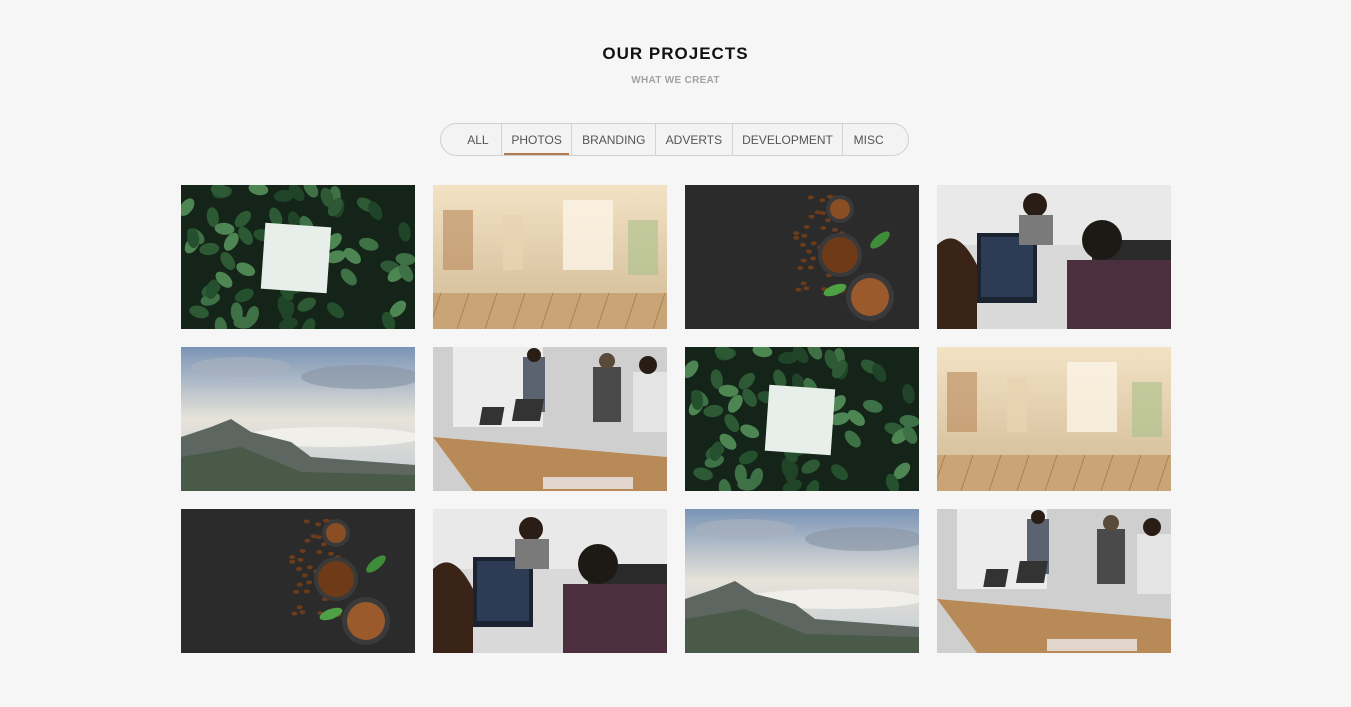 This screenshot has height=707, width=1351. I want to click on filter-development: DEVELOPMENT, so click(788, 139).